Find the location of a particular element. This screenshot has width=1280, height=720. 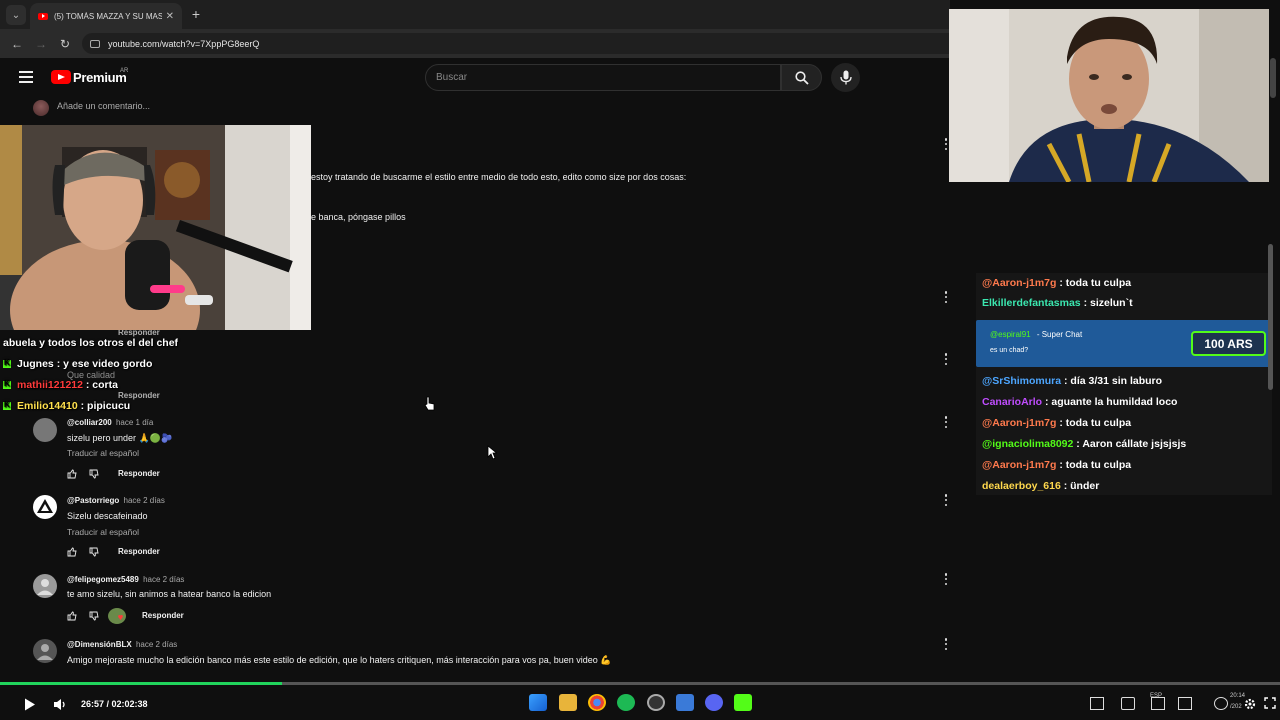

volume-icon is located at coordinates (60, 704).